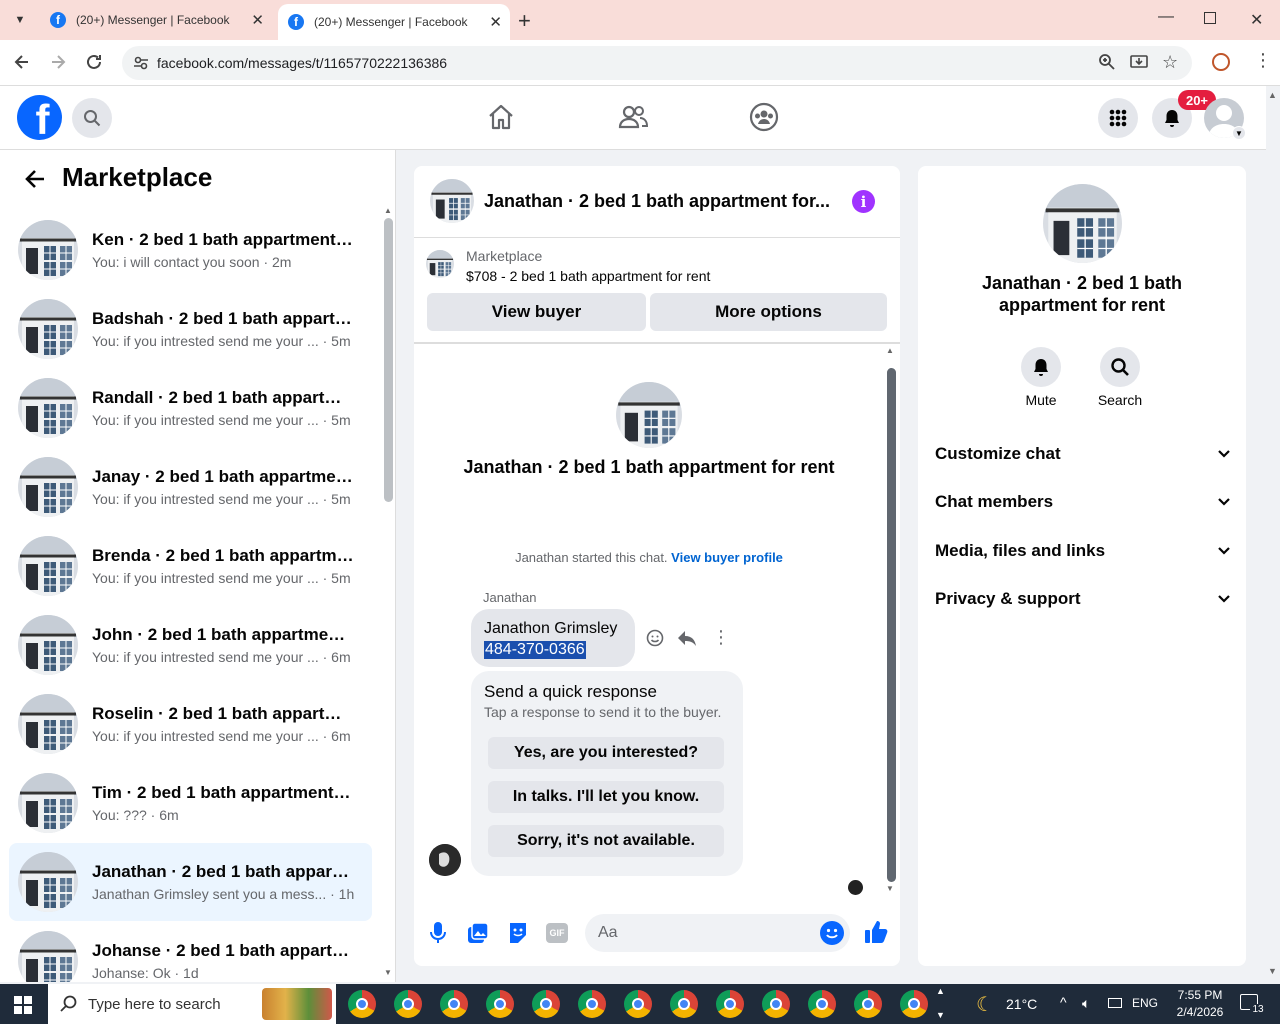 This screenshot has height=1024, width=1280. What do you see at coordinates (1120, 367) in the screenshot?
I see `search-in-chat-icon` at bounding box center [1120, 367].